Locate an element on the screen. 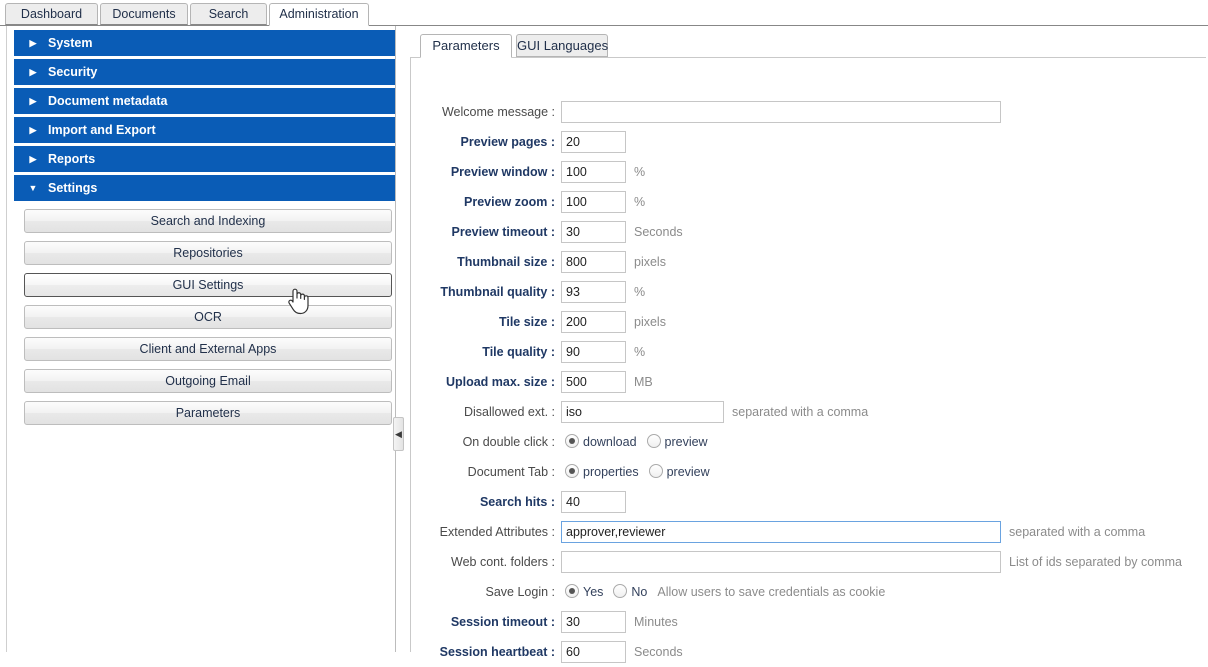 The height and width of the screenshot is (667, 1208). field-unit-hint: pixels is located at coordinates (650, 262).